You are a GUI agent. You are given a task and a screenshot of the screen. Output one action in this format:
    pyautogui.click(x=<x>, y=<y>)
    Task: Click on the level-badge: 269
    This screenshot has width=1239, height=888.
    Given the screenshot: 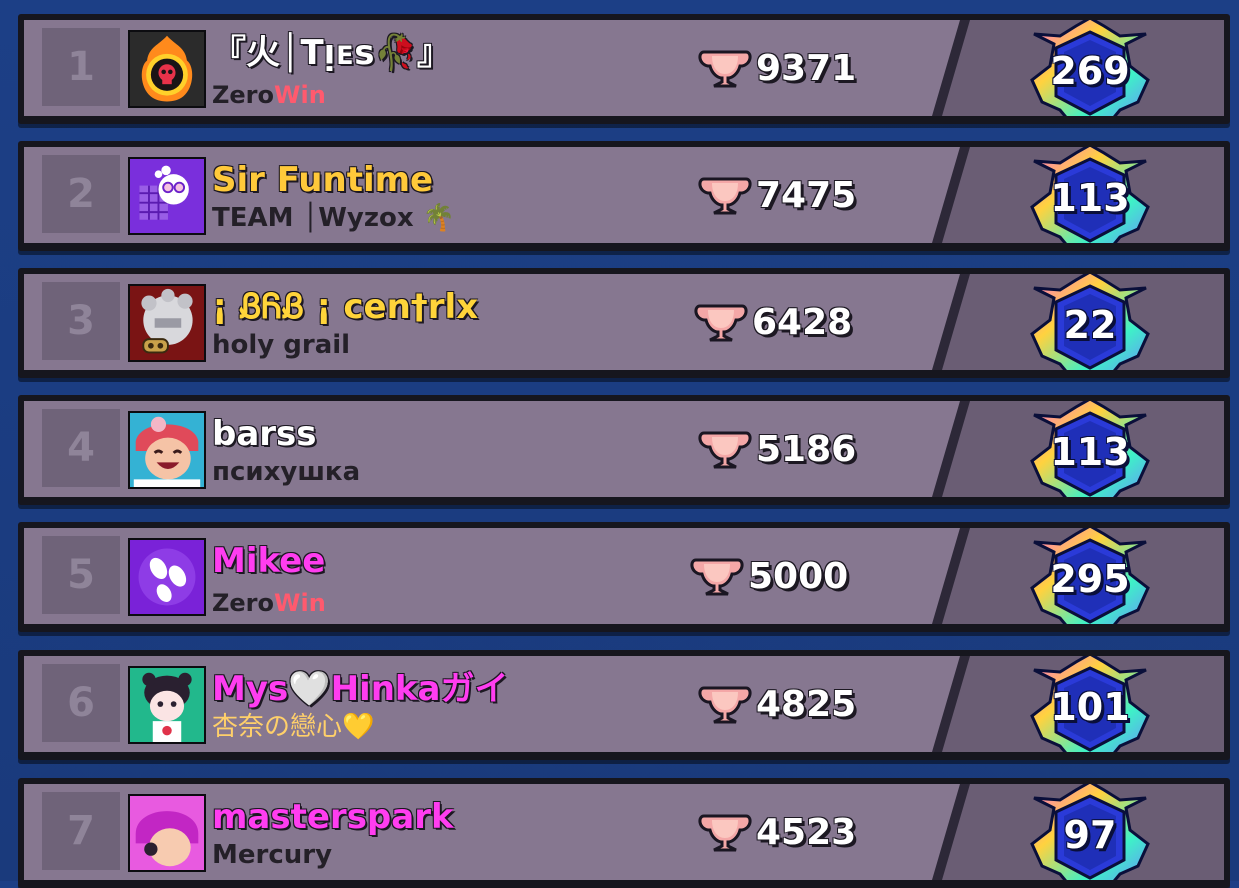 What is the action you would take?
    pyautogui.click(x=1090, y=68)
    